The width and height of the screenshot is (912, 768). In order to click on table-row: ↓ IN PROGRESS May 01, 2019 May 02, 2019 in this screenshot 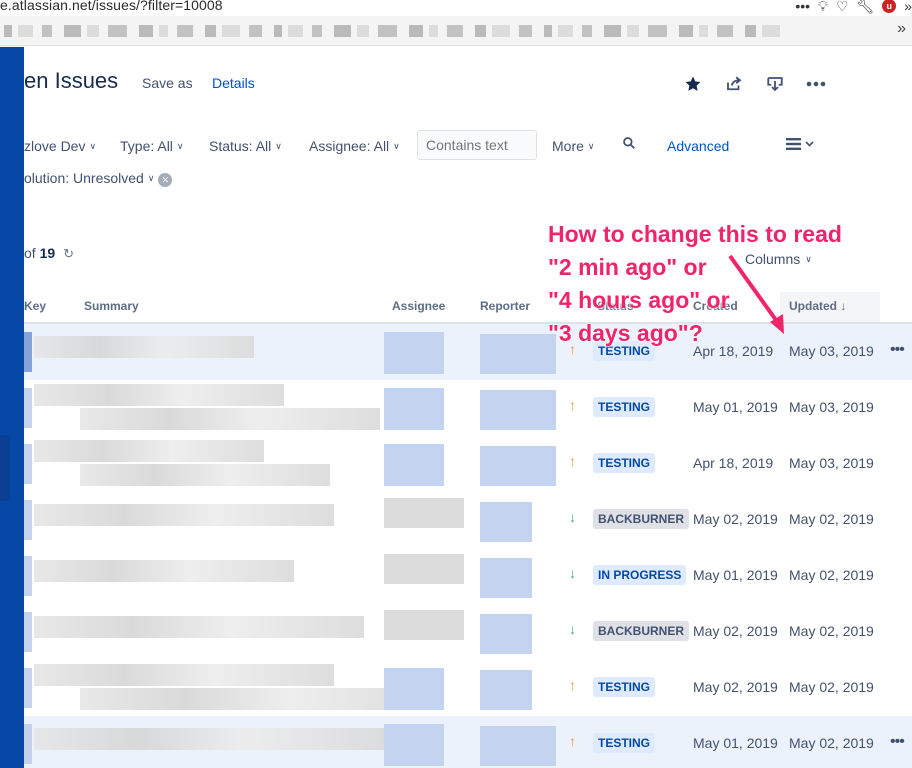, I will do `click(468, 576)`.